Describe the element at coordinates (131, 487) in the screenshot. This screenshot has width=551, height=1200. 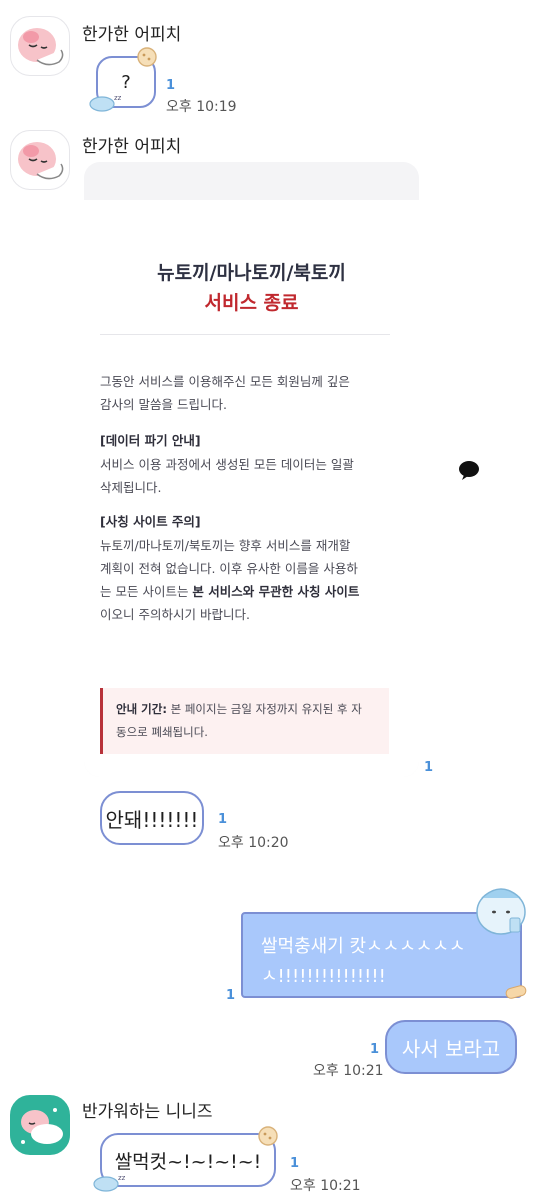
I see `notice-text-line: 삭제됩니다.` at that location.